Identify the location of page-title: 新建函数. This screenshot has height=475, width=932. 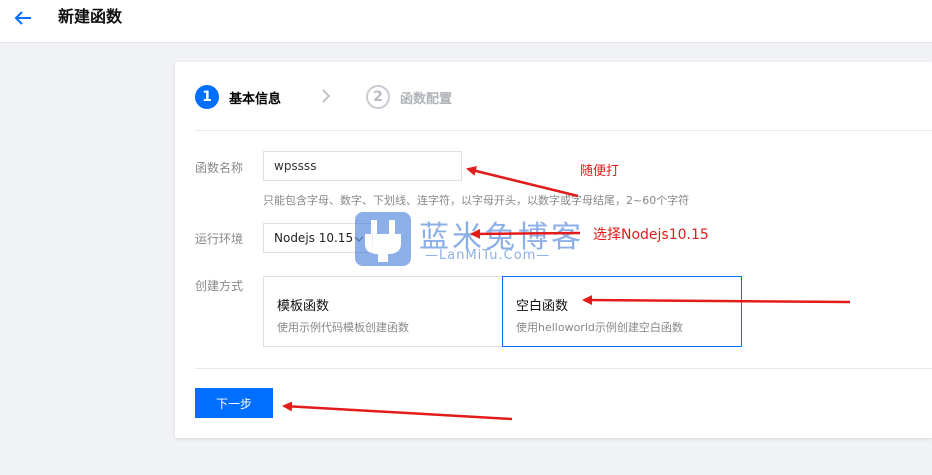
(90, 16).